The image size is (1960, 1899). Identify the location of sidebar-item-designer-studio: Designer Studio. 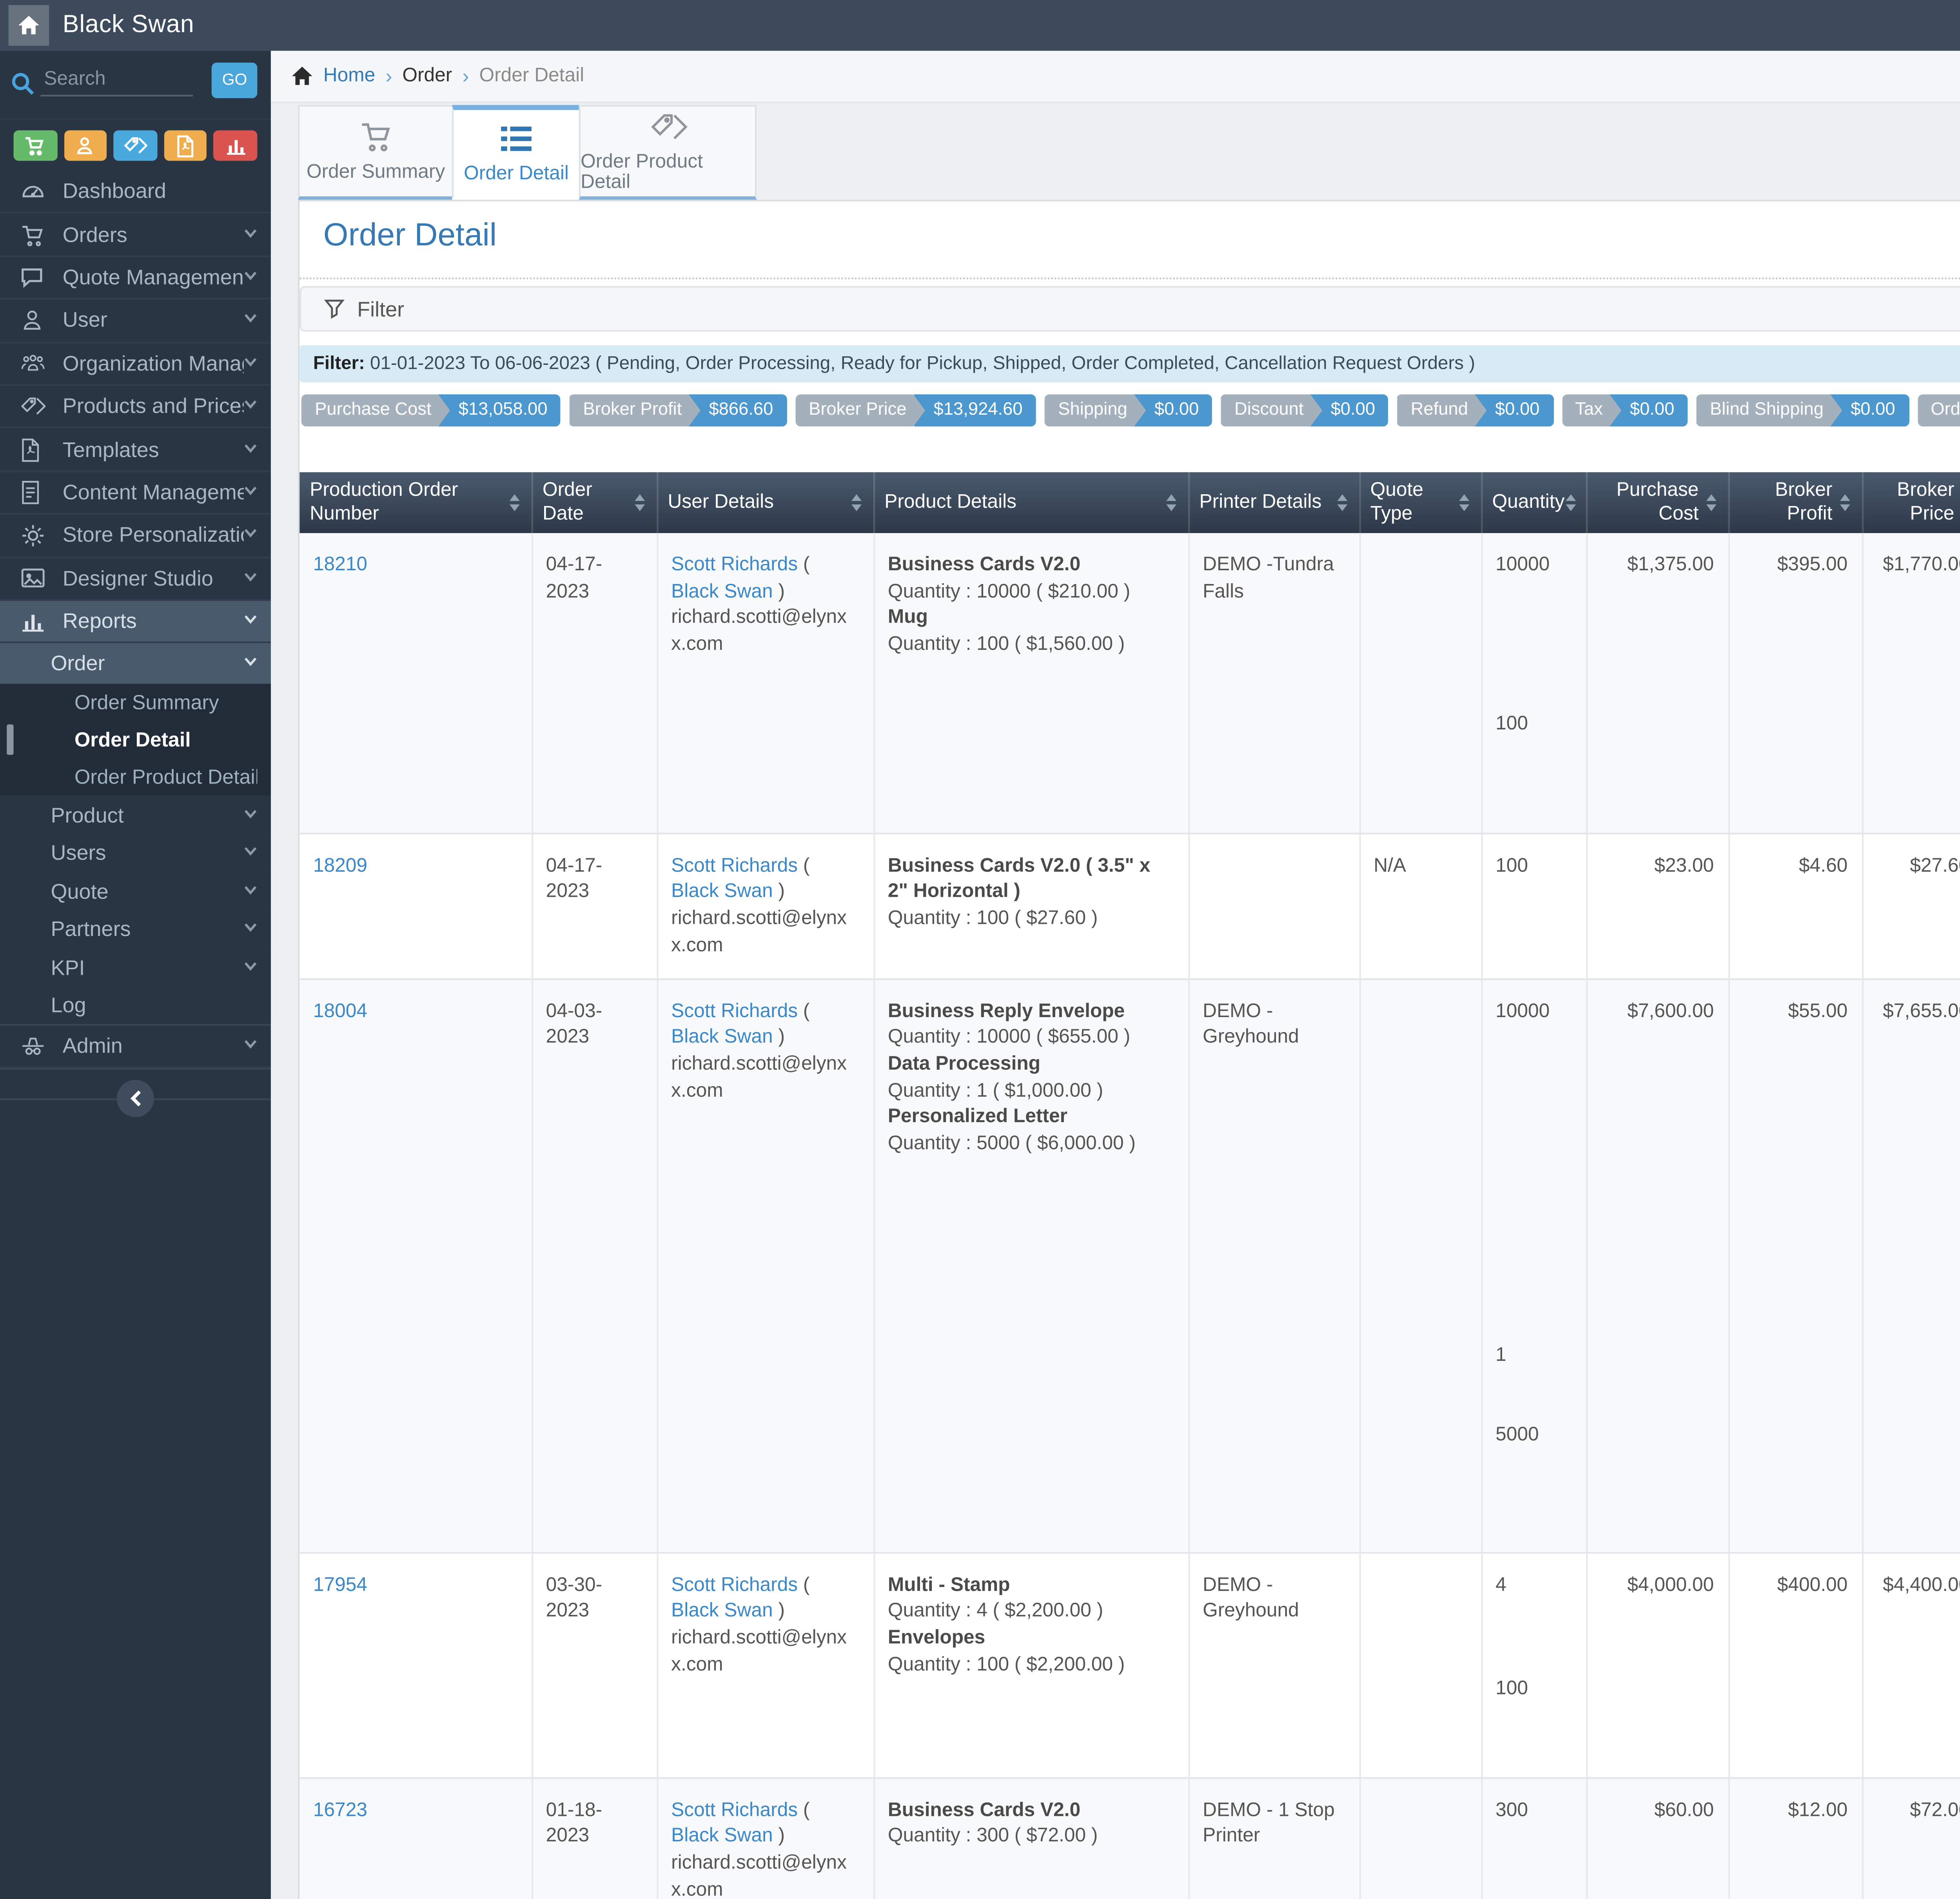
(135, 579).